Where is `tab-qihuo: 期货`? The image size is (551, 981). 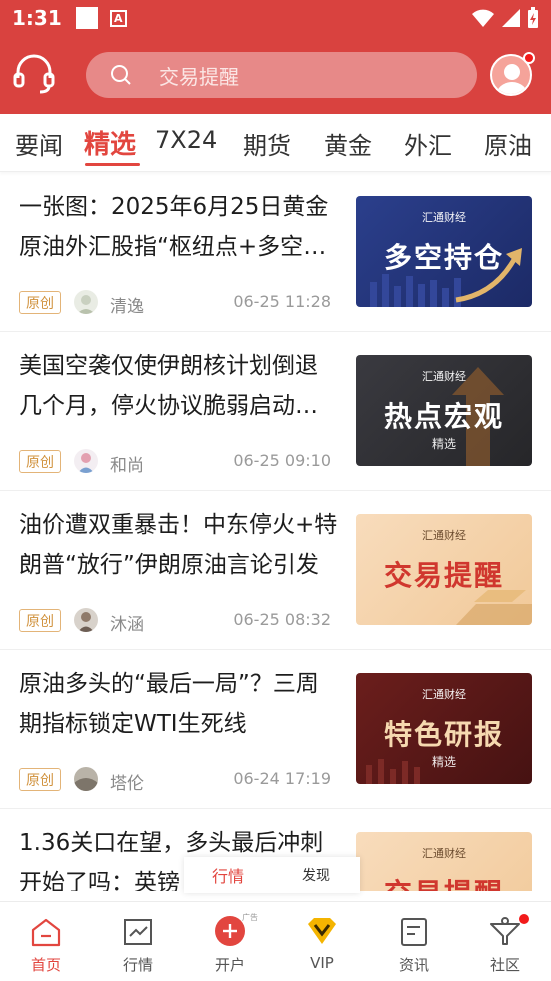
tab-qihuo: 期货 is located at coordinates (267, 143).